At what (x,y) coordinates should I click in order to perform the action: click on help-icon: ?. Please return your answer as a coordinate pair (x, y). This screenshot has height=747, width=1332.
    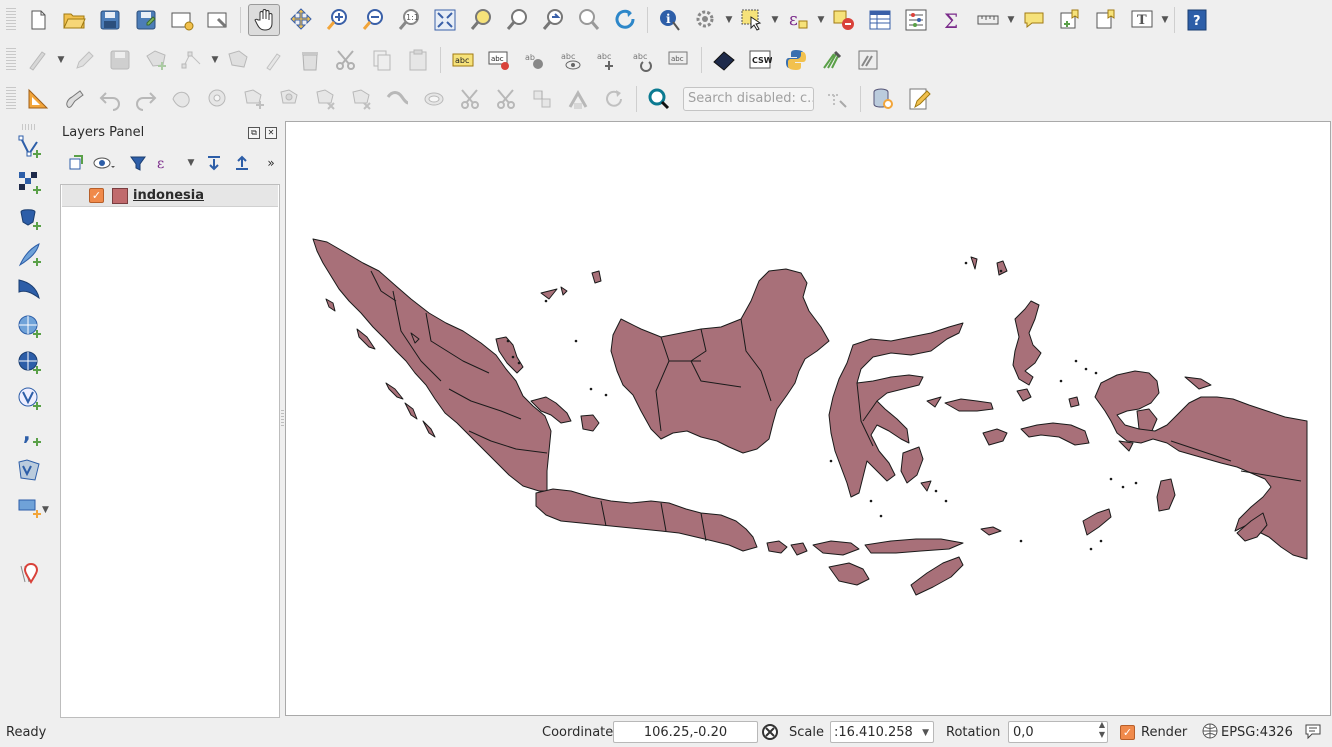
    Looking at the image, I should click on (1197, 20).